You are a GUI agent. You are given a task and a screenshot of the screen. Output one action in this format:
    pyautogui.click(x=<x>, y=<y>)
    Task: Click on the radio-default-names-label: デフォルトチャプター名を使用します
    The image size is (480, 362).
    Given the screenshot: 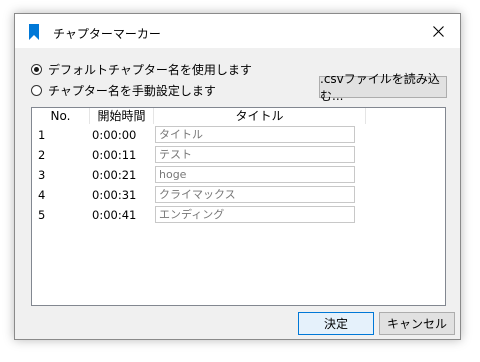 What is the action you would take?
    pyautogui.click(x=150, y=70)
    